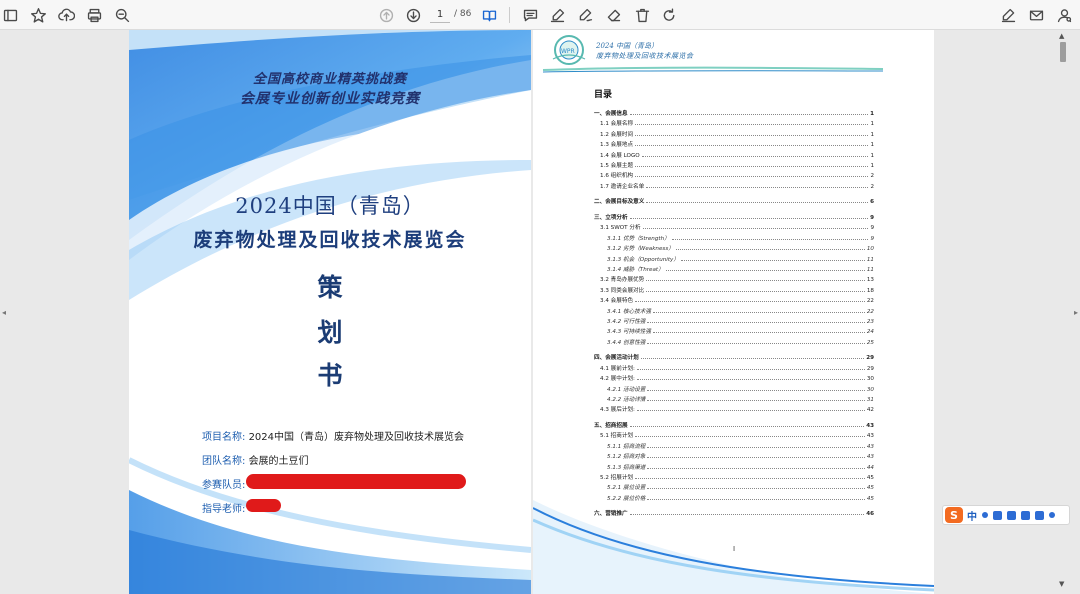 This screenshot has height=594, width=1080. What do you see at coordinates (1036, 15) in the screenshot?
I see `mail-icon` at bounding box center [1036, 15].